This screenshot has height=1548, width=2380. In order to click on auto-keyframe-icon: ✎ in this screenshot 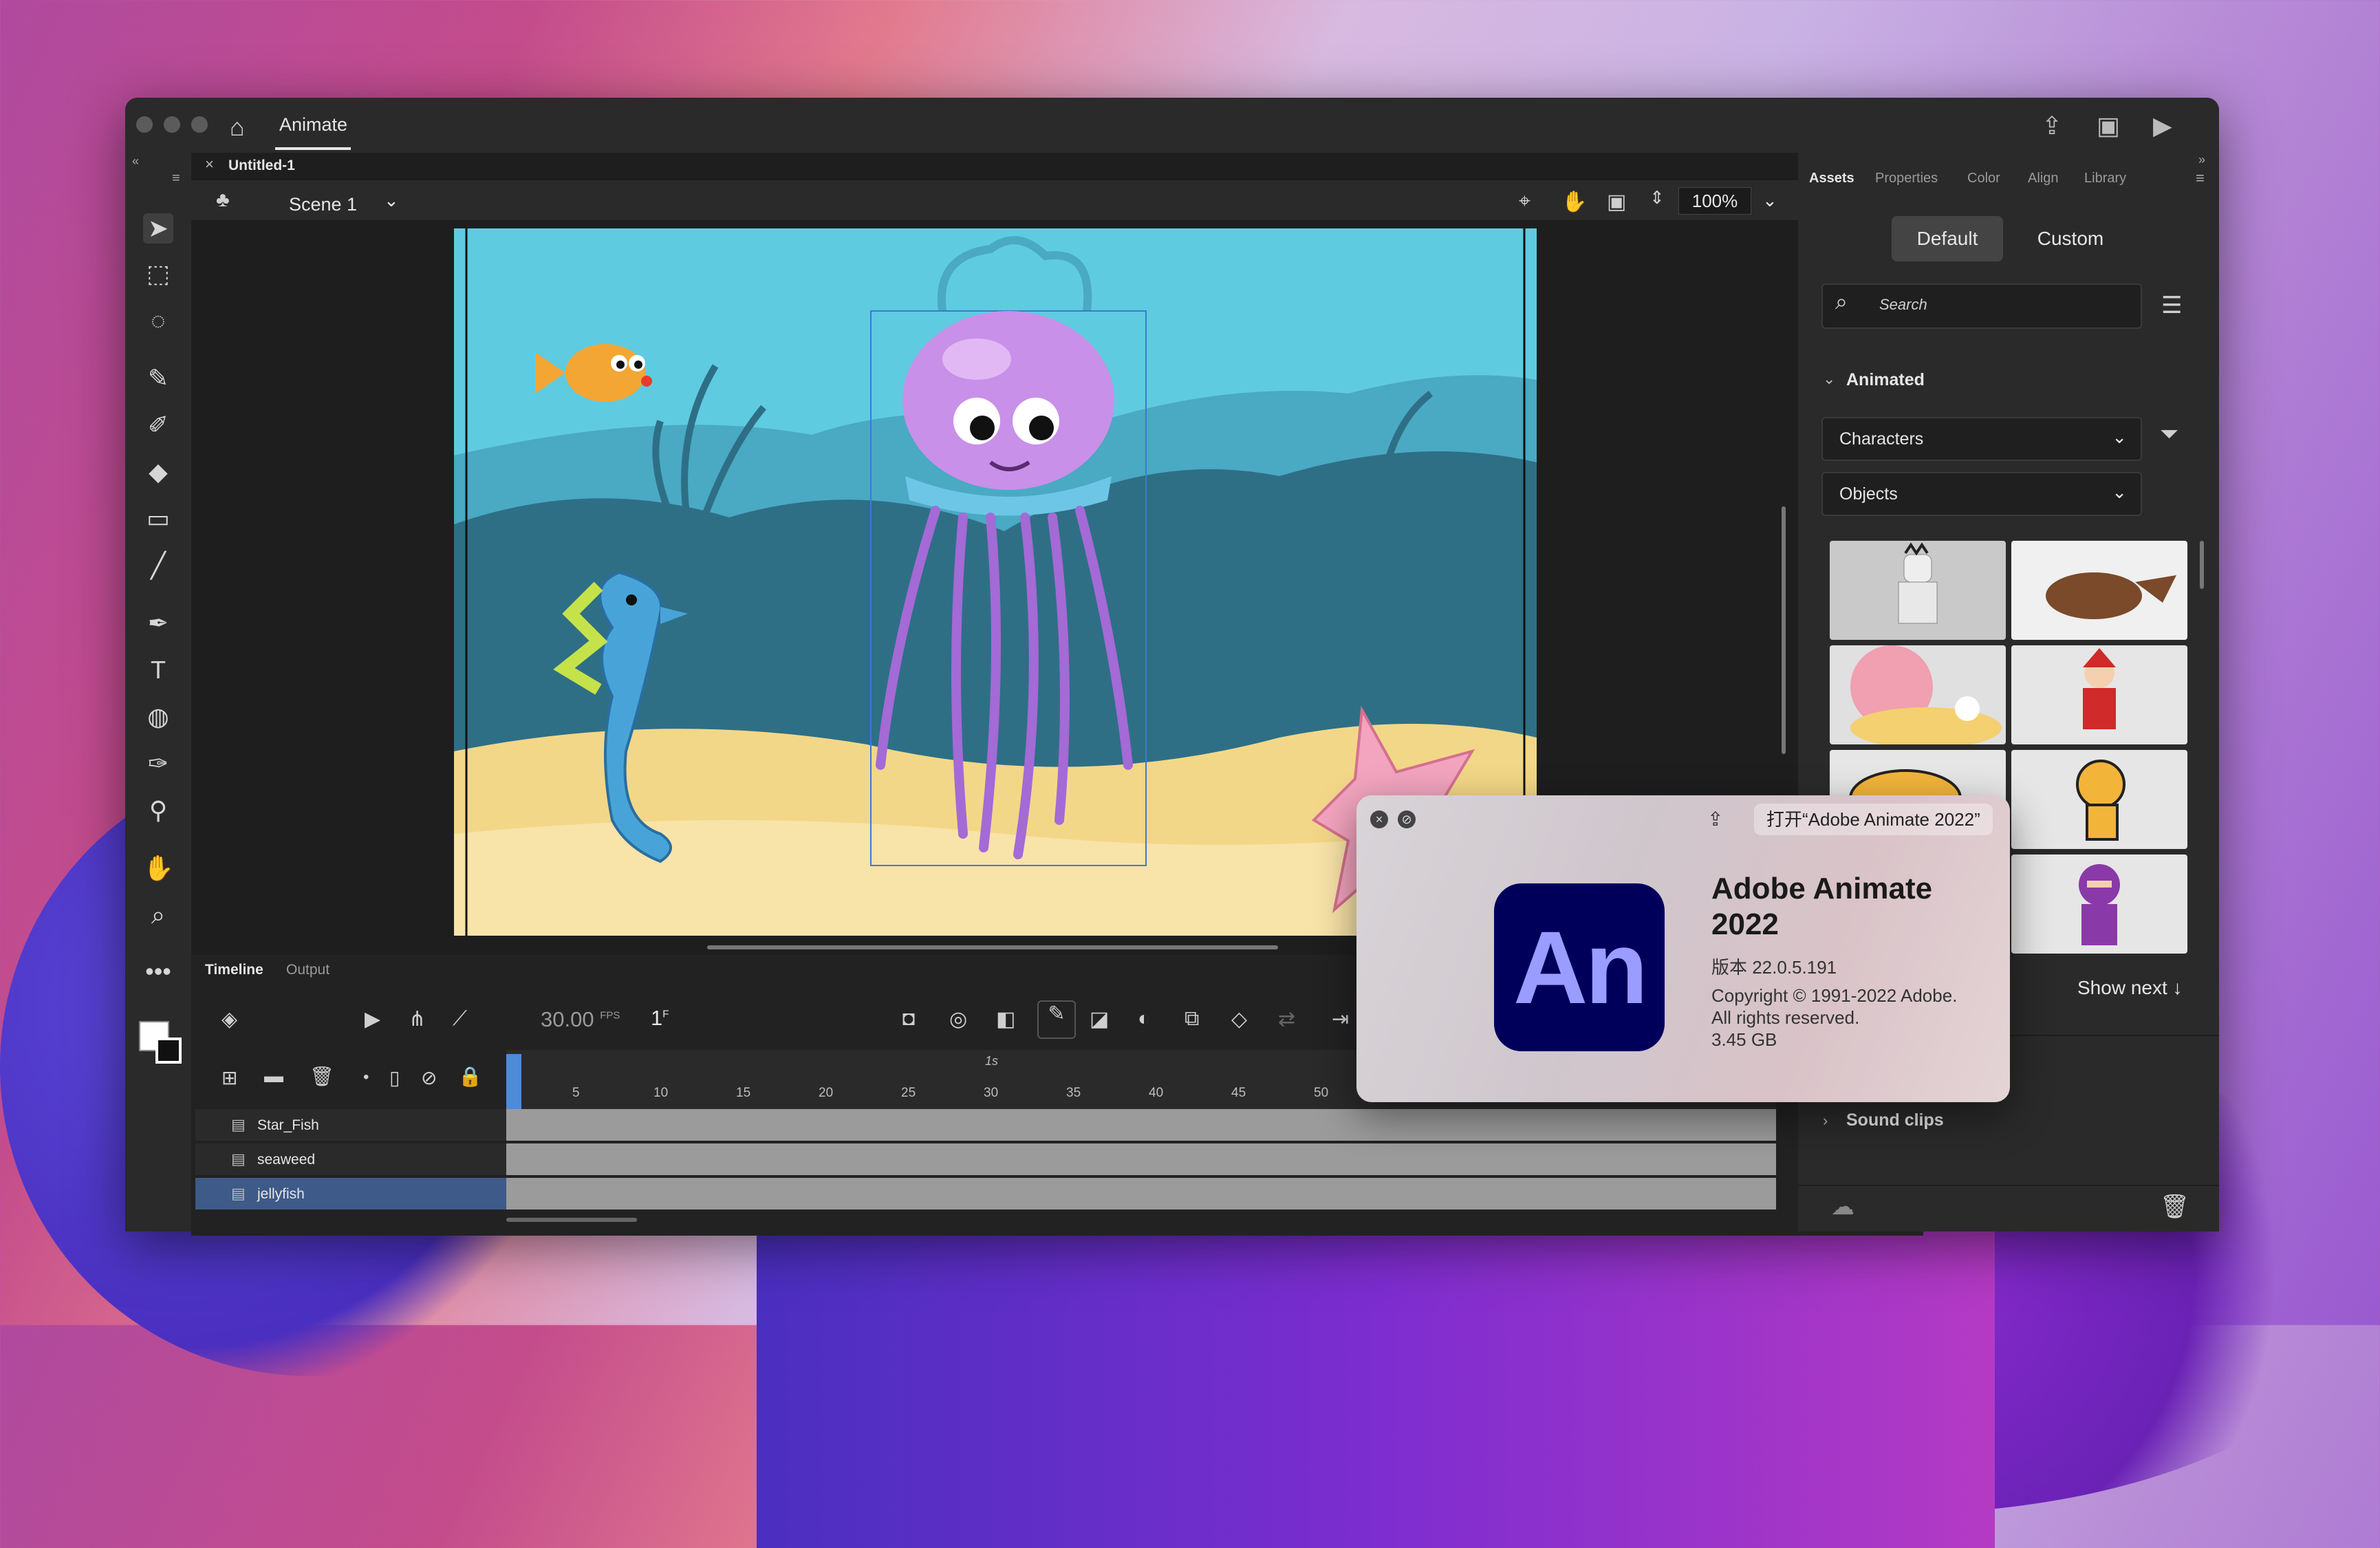, I will do `click(1056, 1019)`.